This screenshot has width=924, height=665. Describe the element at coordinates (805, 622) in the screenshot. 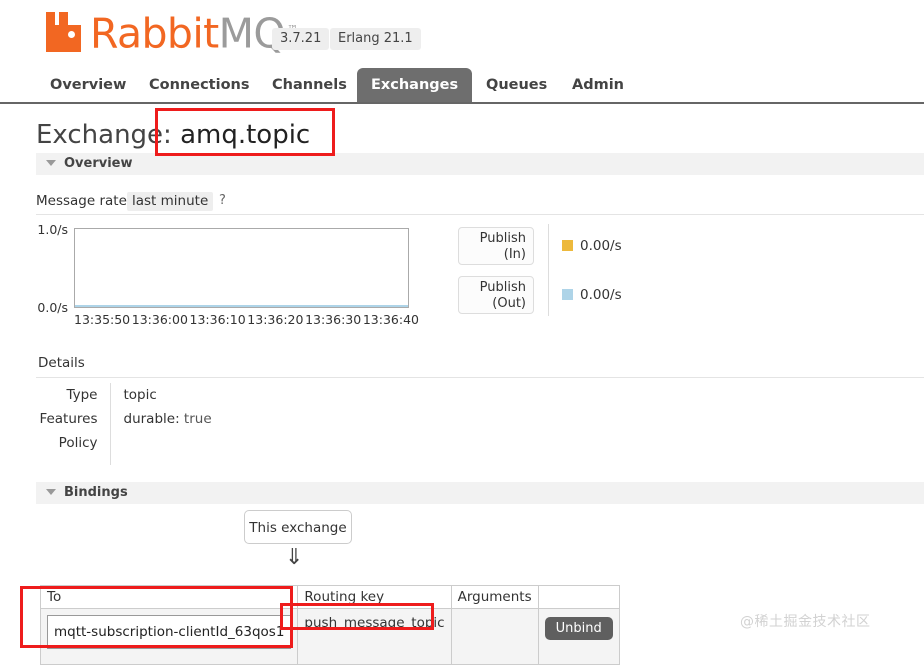

I see `watermark: @稀土掘金技术社区` at that location.